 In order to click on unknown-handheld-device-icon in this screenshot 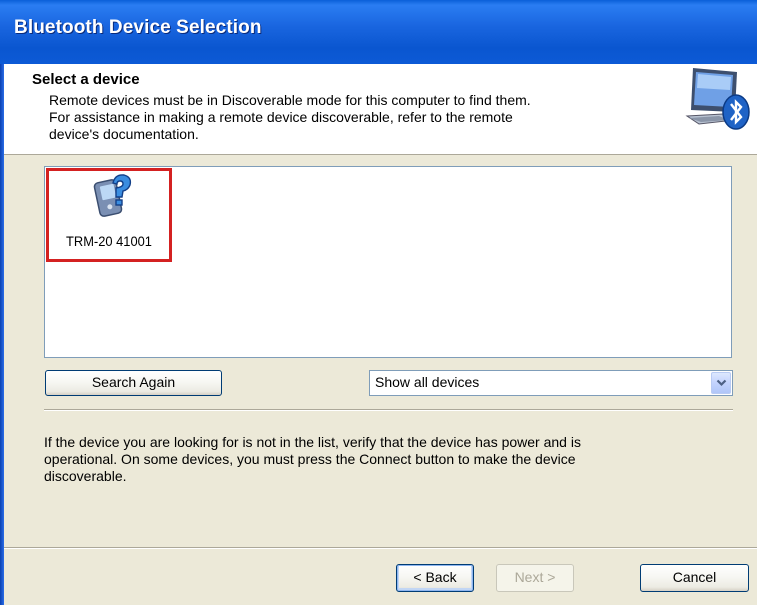, I will do `click(113, 196)`.